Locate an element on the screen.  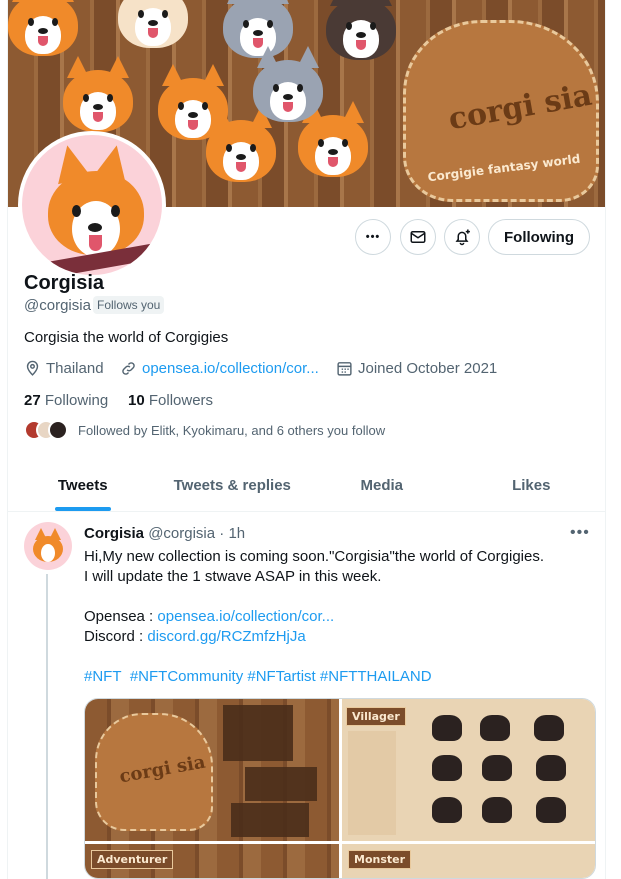
monster-label: Monster is located at coordinates (380, 859).